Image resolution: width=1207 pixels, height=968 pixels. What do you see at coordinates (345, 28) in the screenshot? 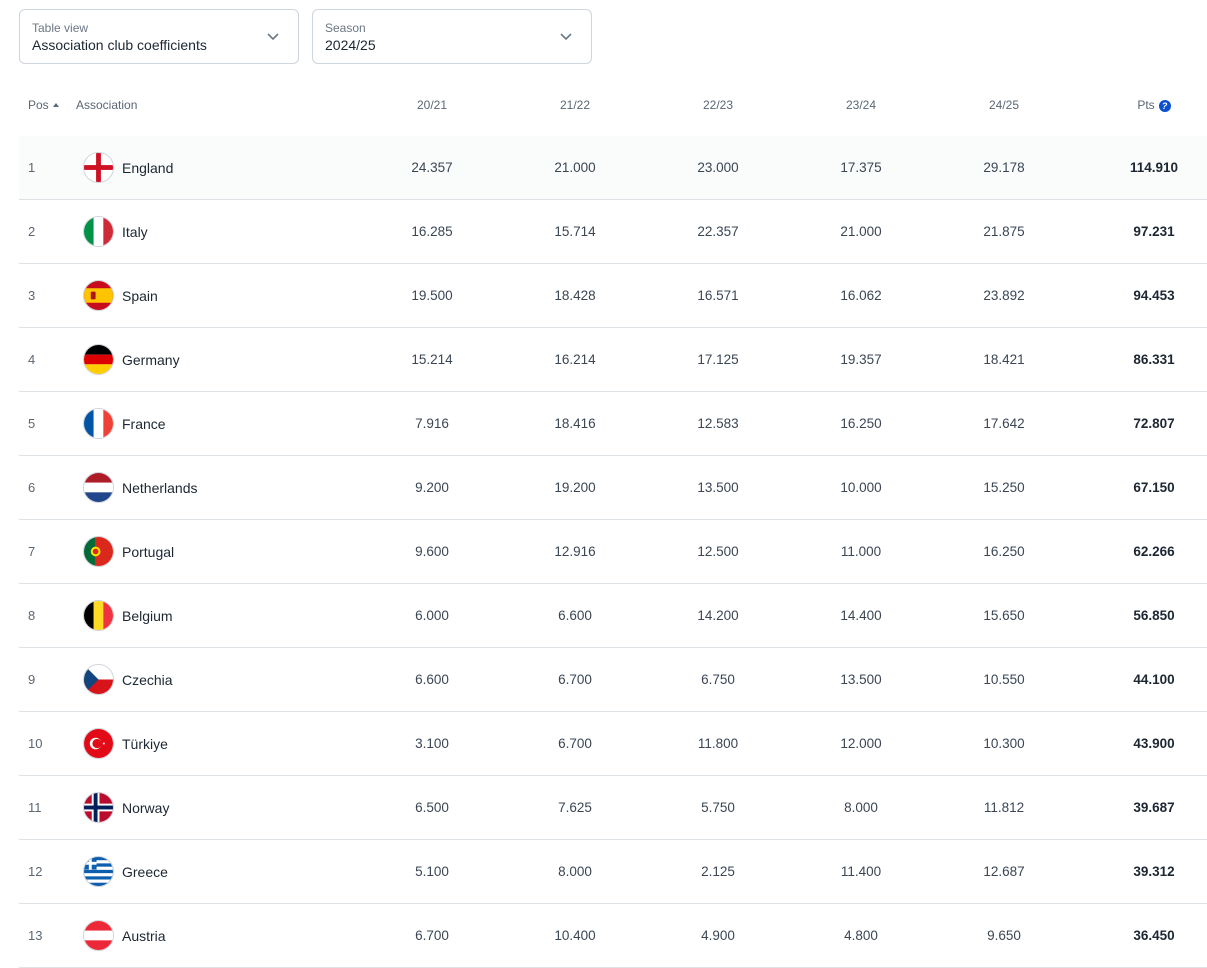
I see `season-label: Season` at bounding box center [345, 28].